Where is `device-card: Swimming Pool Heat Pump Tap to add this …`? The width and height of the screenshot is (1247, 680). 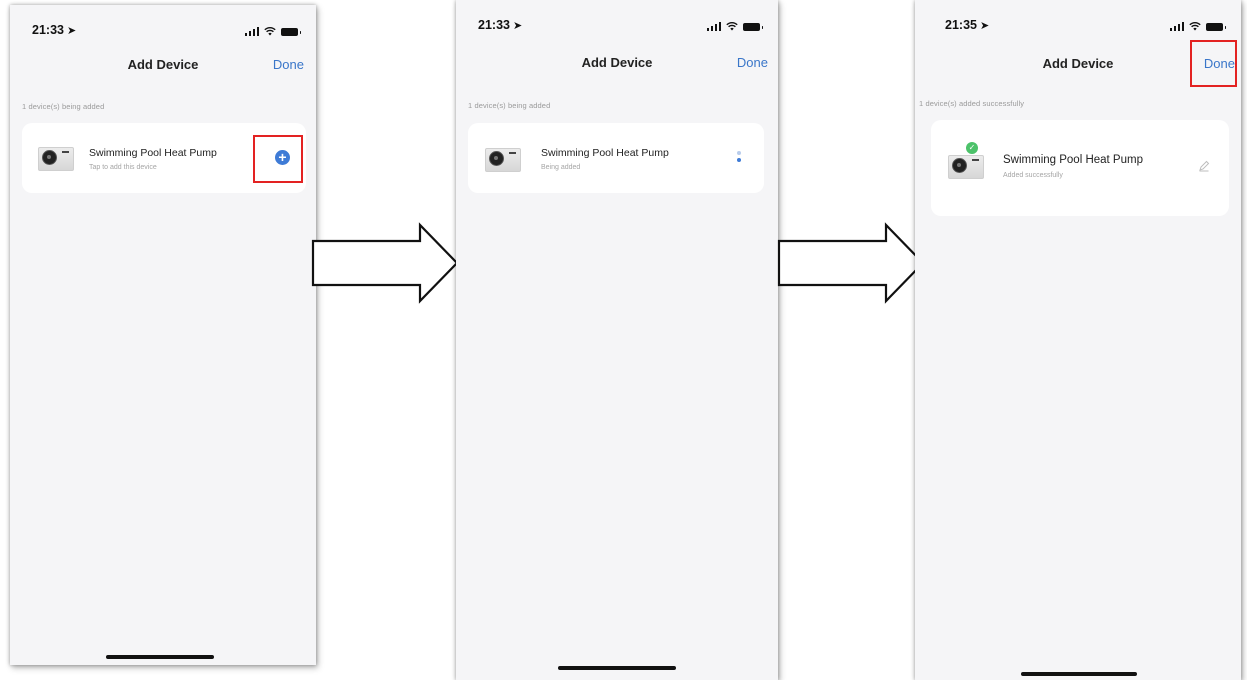
device-card: Swimming Pool Heat Pump Tap to add this … is located at coordinates (164, 158).